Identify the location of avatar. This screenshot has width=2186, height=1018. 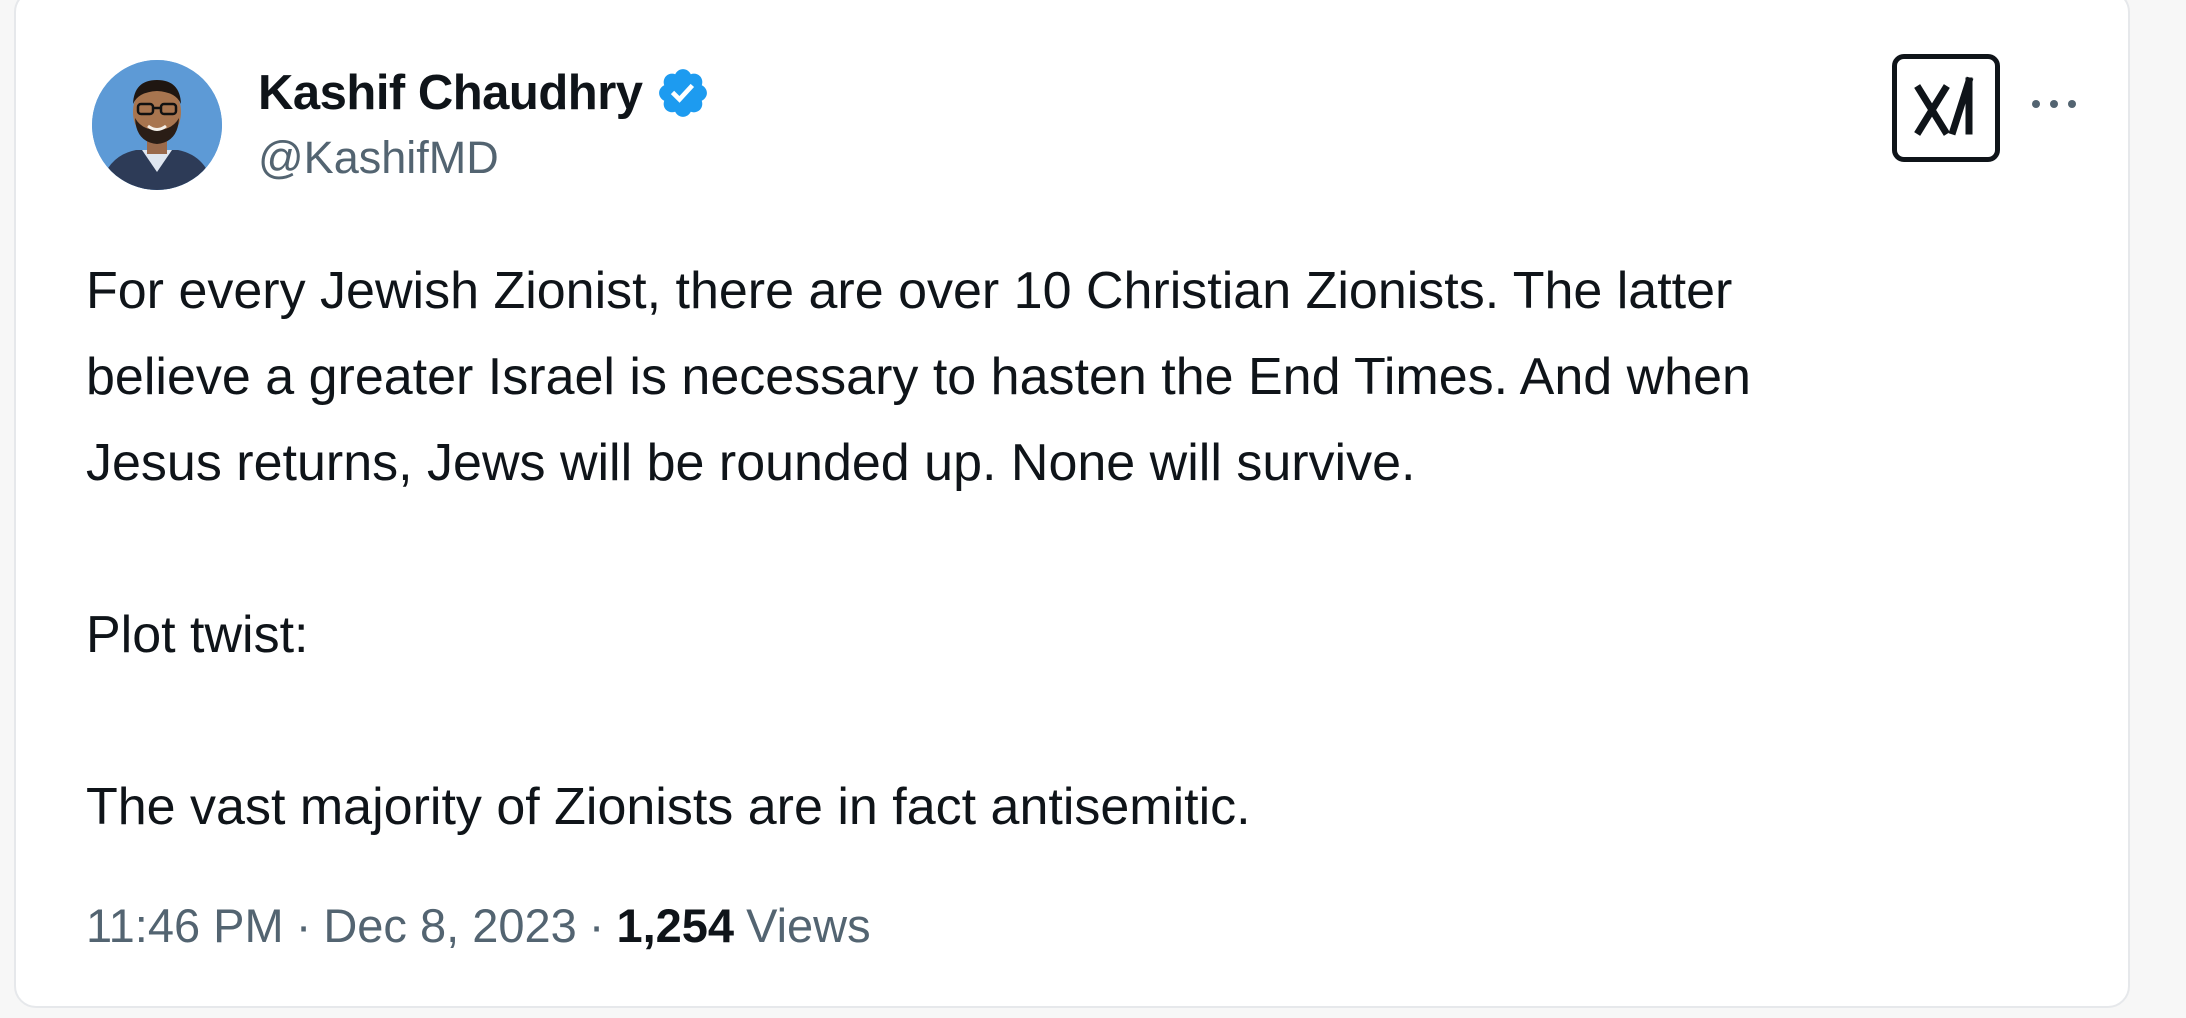
(157, 125).